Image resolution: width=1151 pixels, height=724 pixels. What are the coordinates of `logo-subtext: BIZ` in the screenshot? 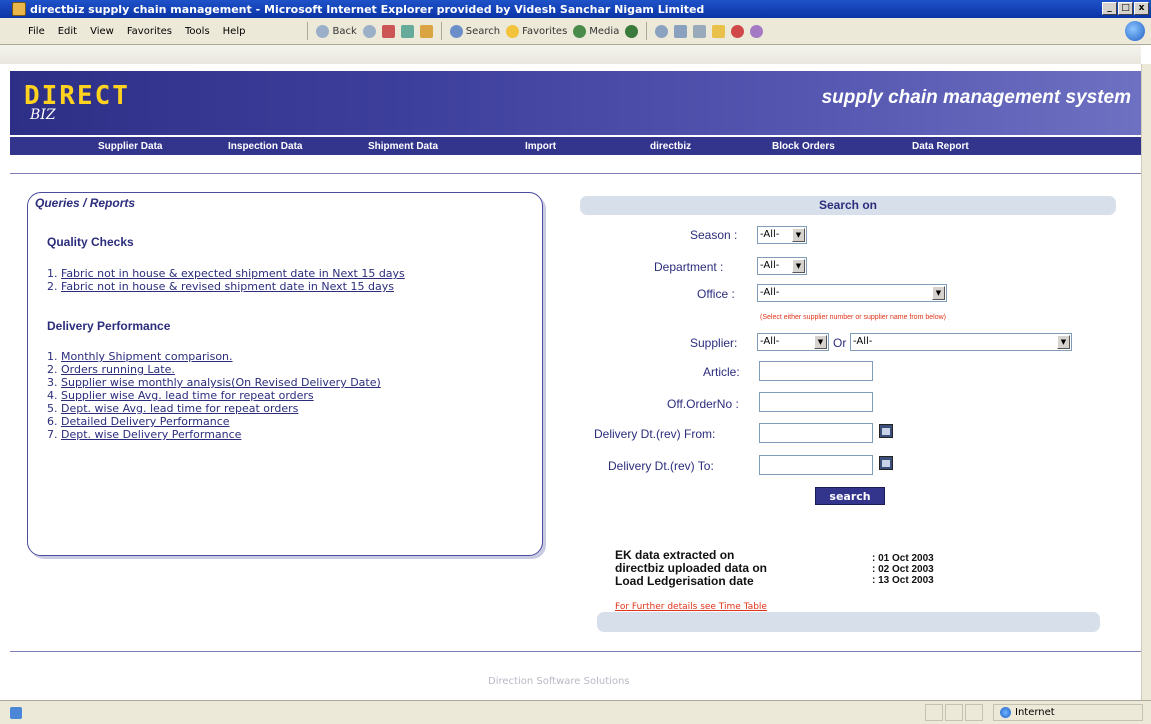 It's located at (43, 115).